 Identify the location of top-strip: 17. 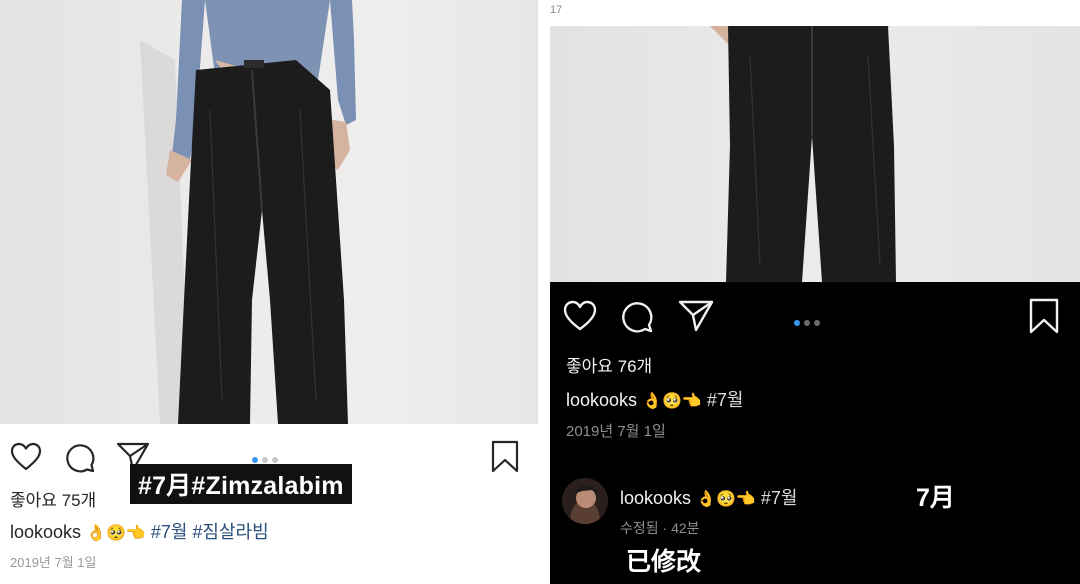
(815, 13).